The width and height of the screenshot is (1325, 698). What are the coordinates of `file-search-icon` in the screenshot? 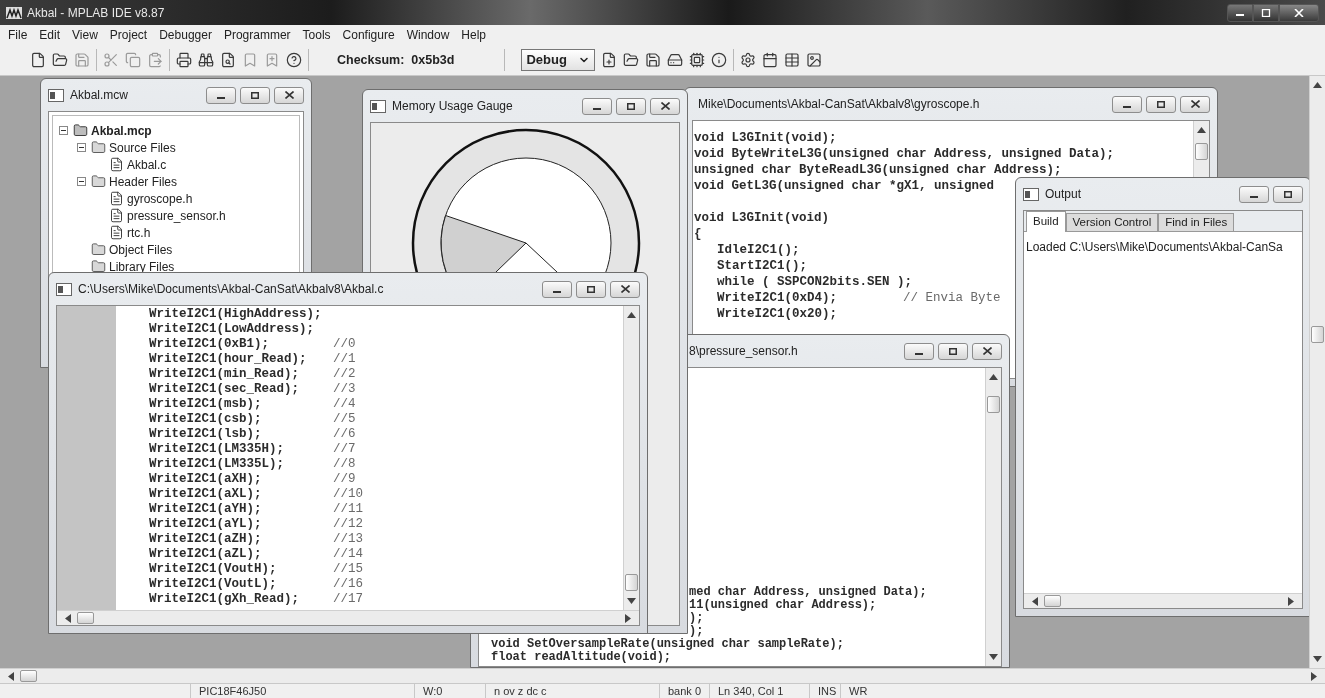 It's located at (228, 60).